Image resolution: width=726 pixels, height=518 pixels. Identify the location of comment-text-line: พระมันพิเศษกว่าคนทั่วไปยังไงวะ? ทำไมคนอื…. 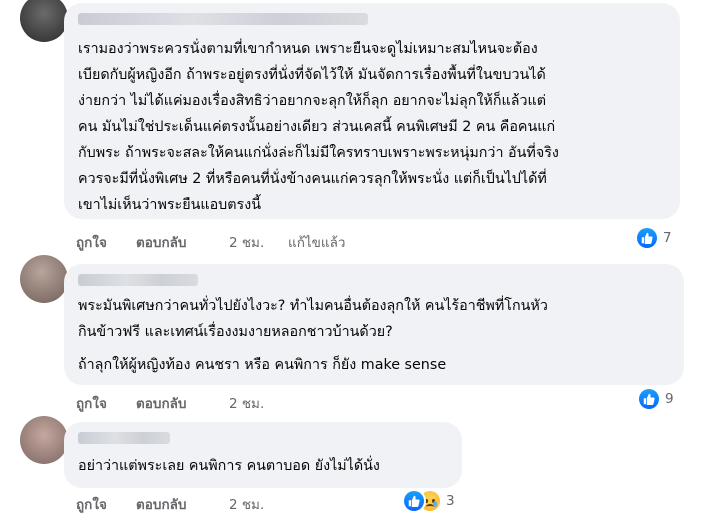
(313, 306).